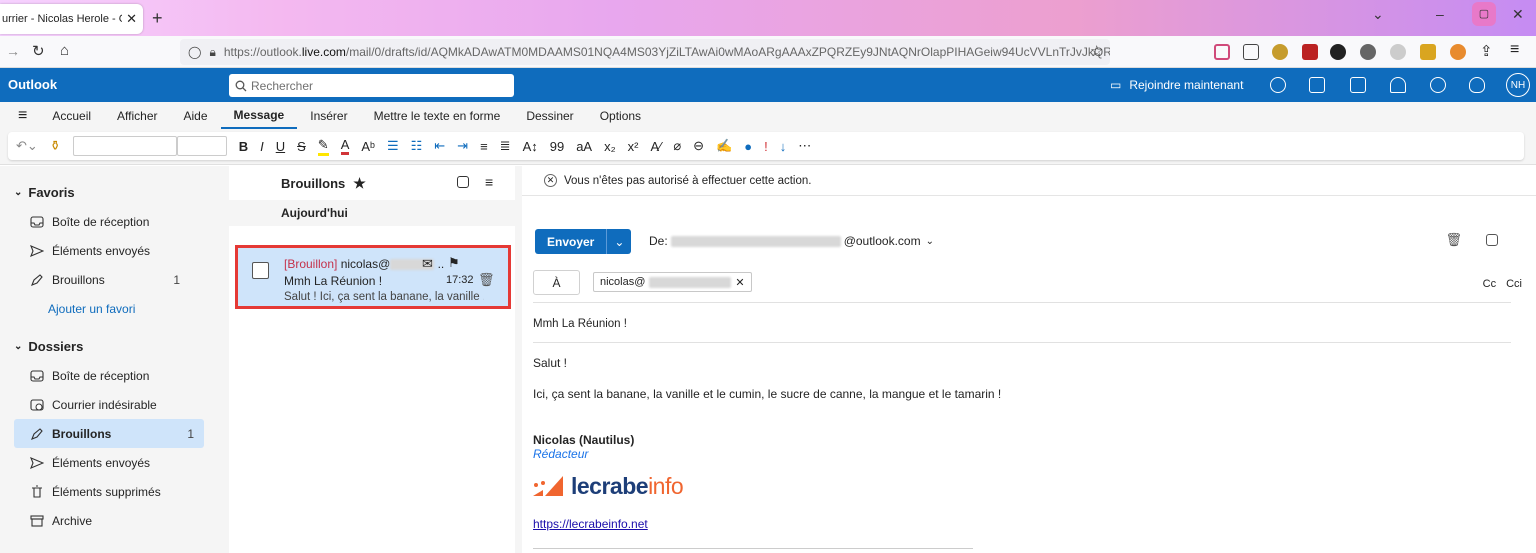 The height and width of the screenshot is (553, 1536). What do you see at coordinates (157, 18) in the screenshot?
I see `new-tab-icon: +` at bounding box center [157, 18].